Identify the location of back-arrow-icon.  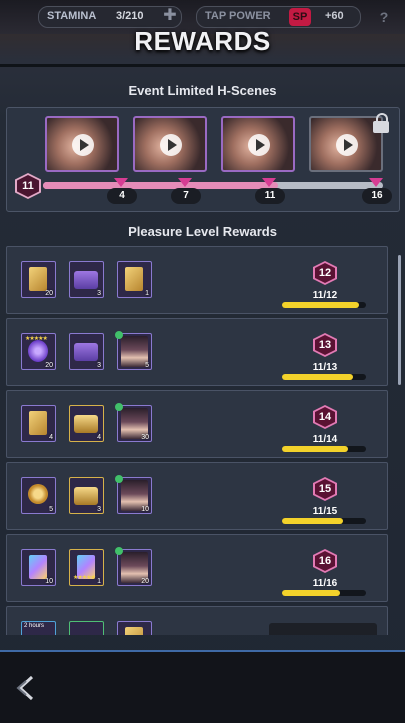
(27, 688).